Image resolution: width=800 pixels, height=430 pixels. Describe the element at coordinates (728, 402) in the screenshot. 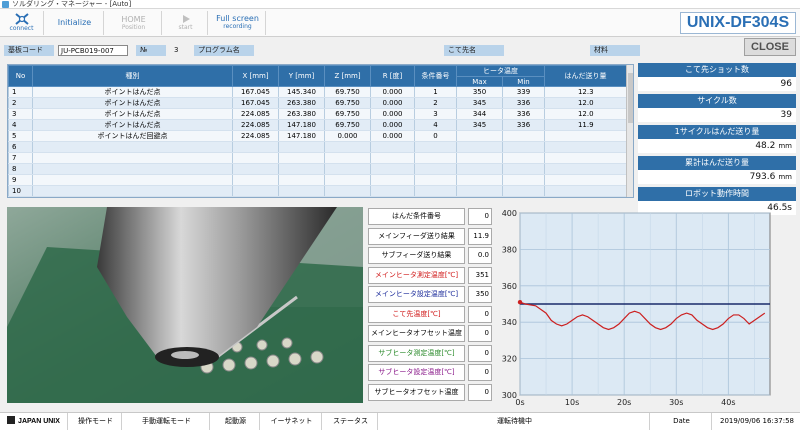

I see `x-tick-label: 40s` at that location.